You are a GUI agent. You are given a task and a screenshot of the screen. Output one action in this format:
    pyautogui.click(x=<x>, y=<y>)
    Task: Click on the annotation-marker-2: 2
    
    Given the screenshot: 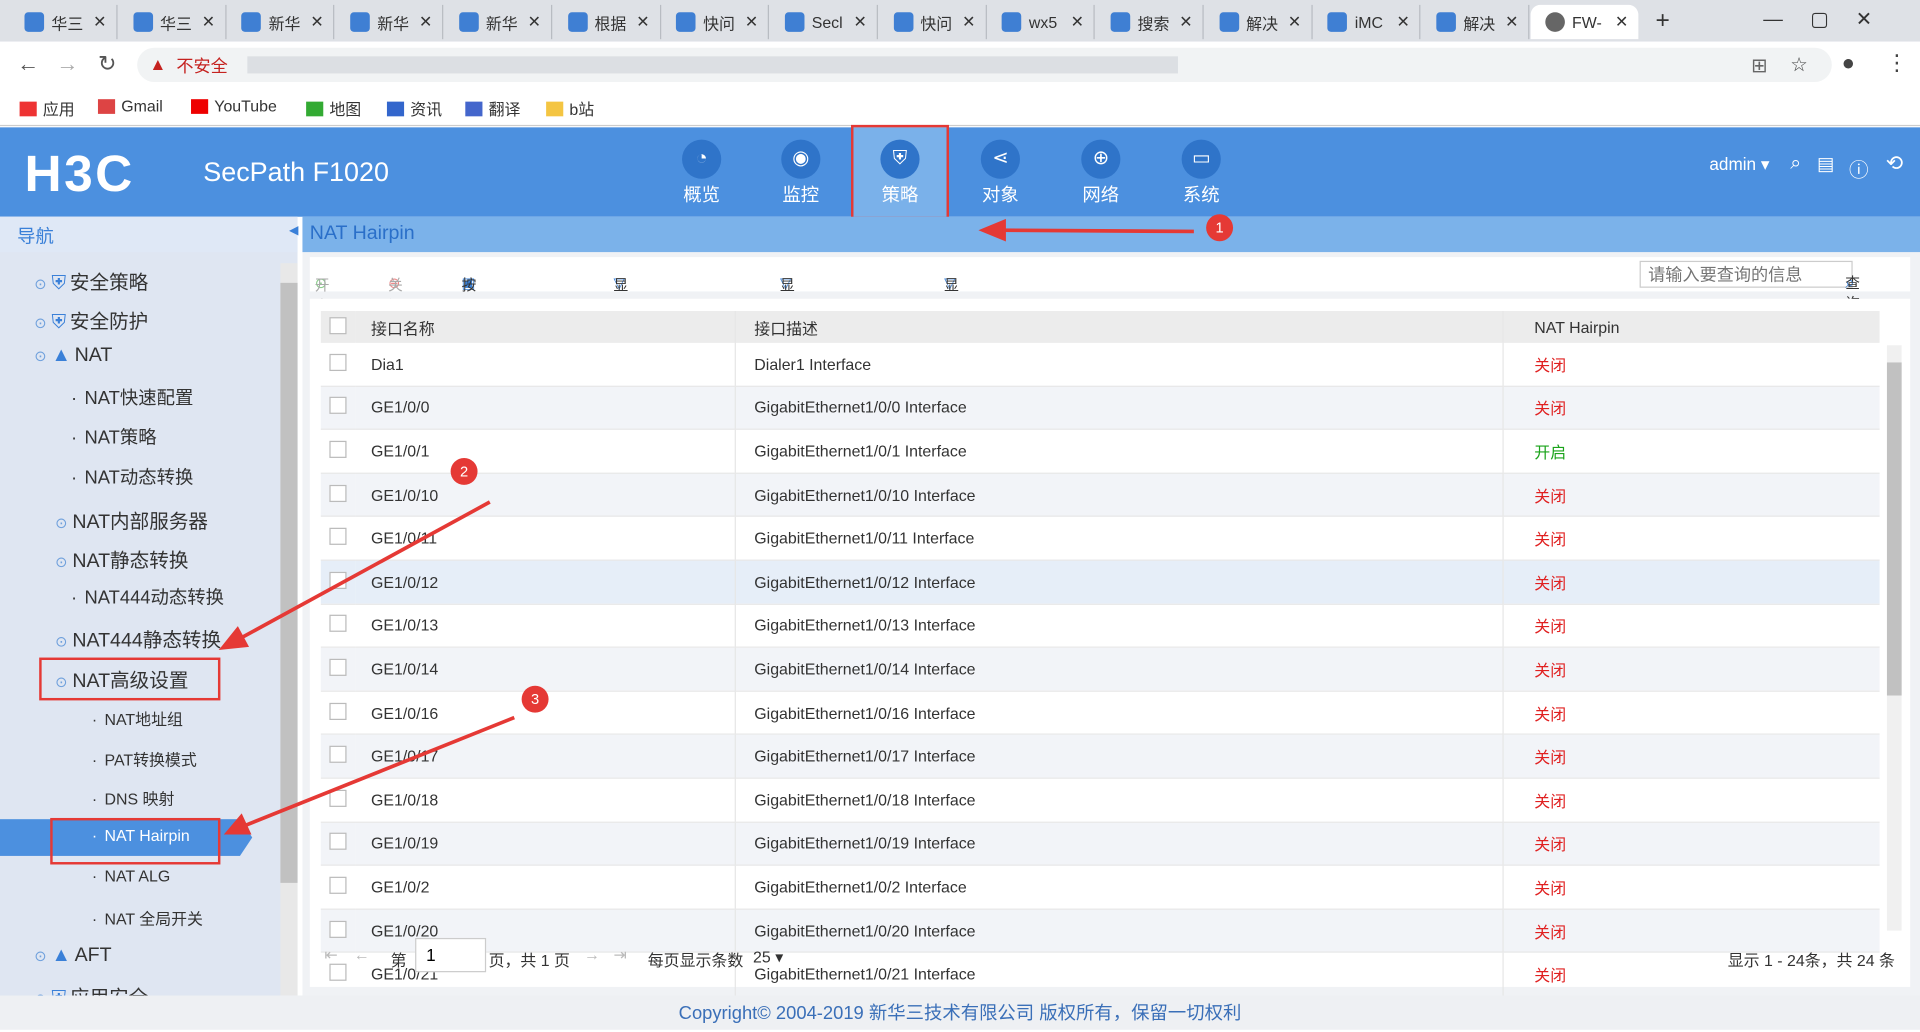 What is the action you would take?
    pyautogui.click(x=464, y=471)
    